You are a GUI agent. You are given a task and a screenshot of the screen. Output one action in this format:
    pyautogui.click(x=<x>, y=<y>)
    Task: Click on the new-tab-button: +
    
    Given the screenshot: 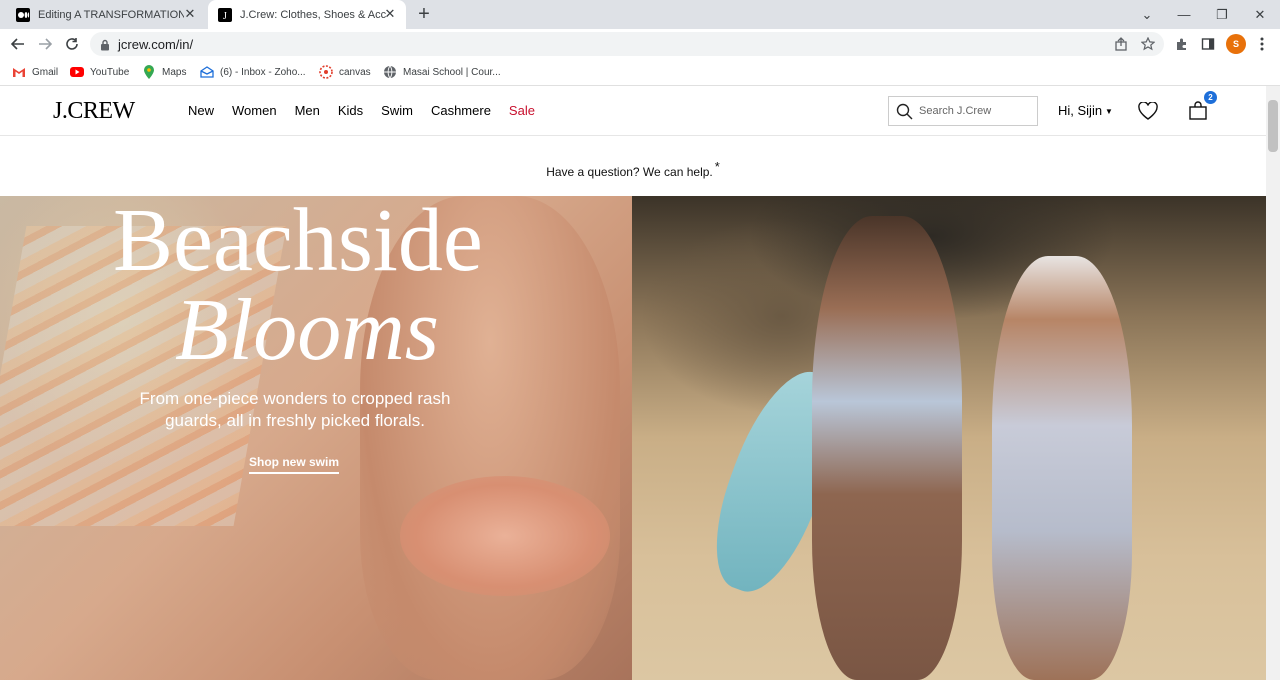 What is the action you would take?
    pyautogui.click(x=424, y=14)
    